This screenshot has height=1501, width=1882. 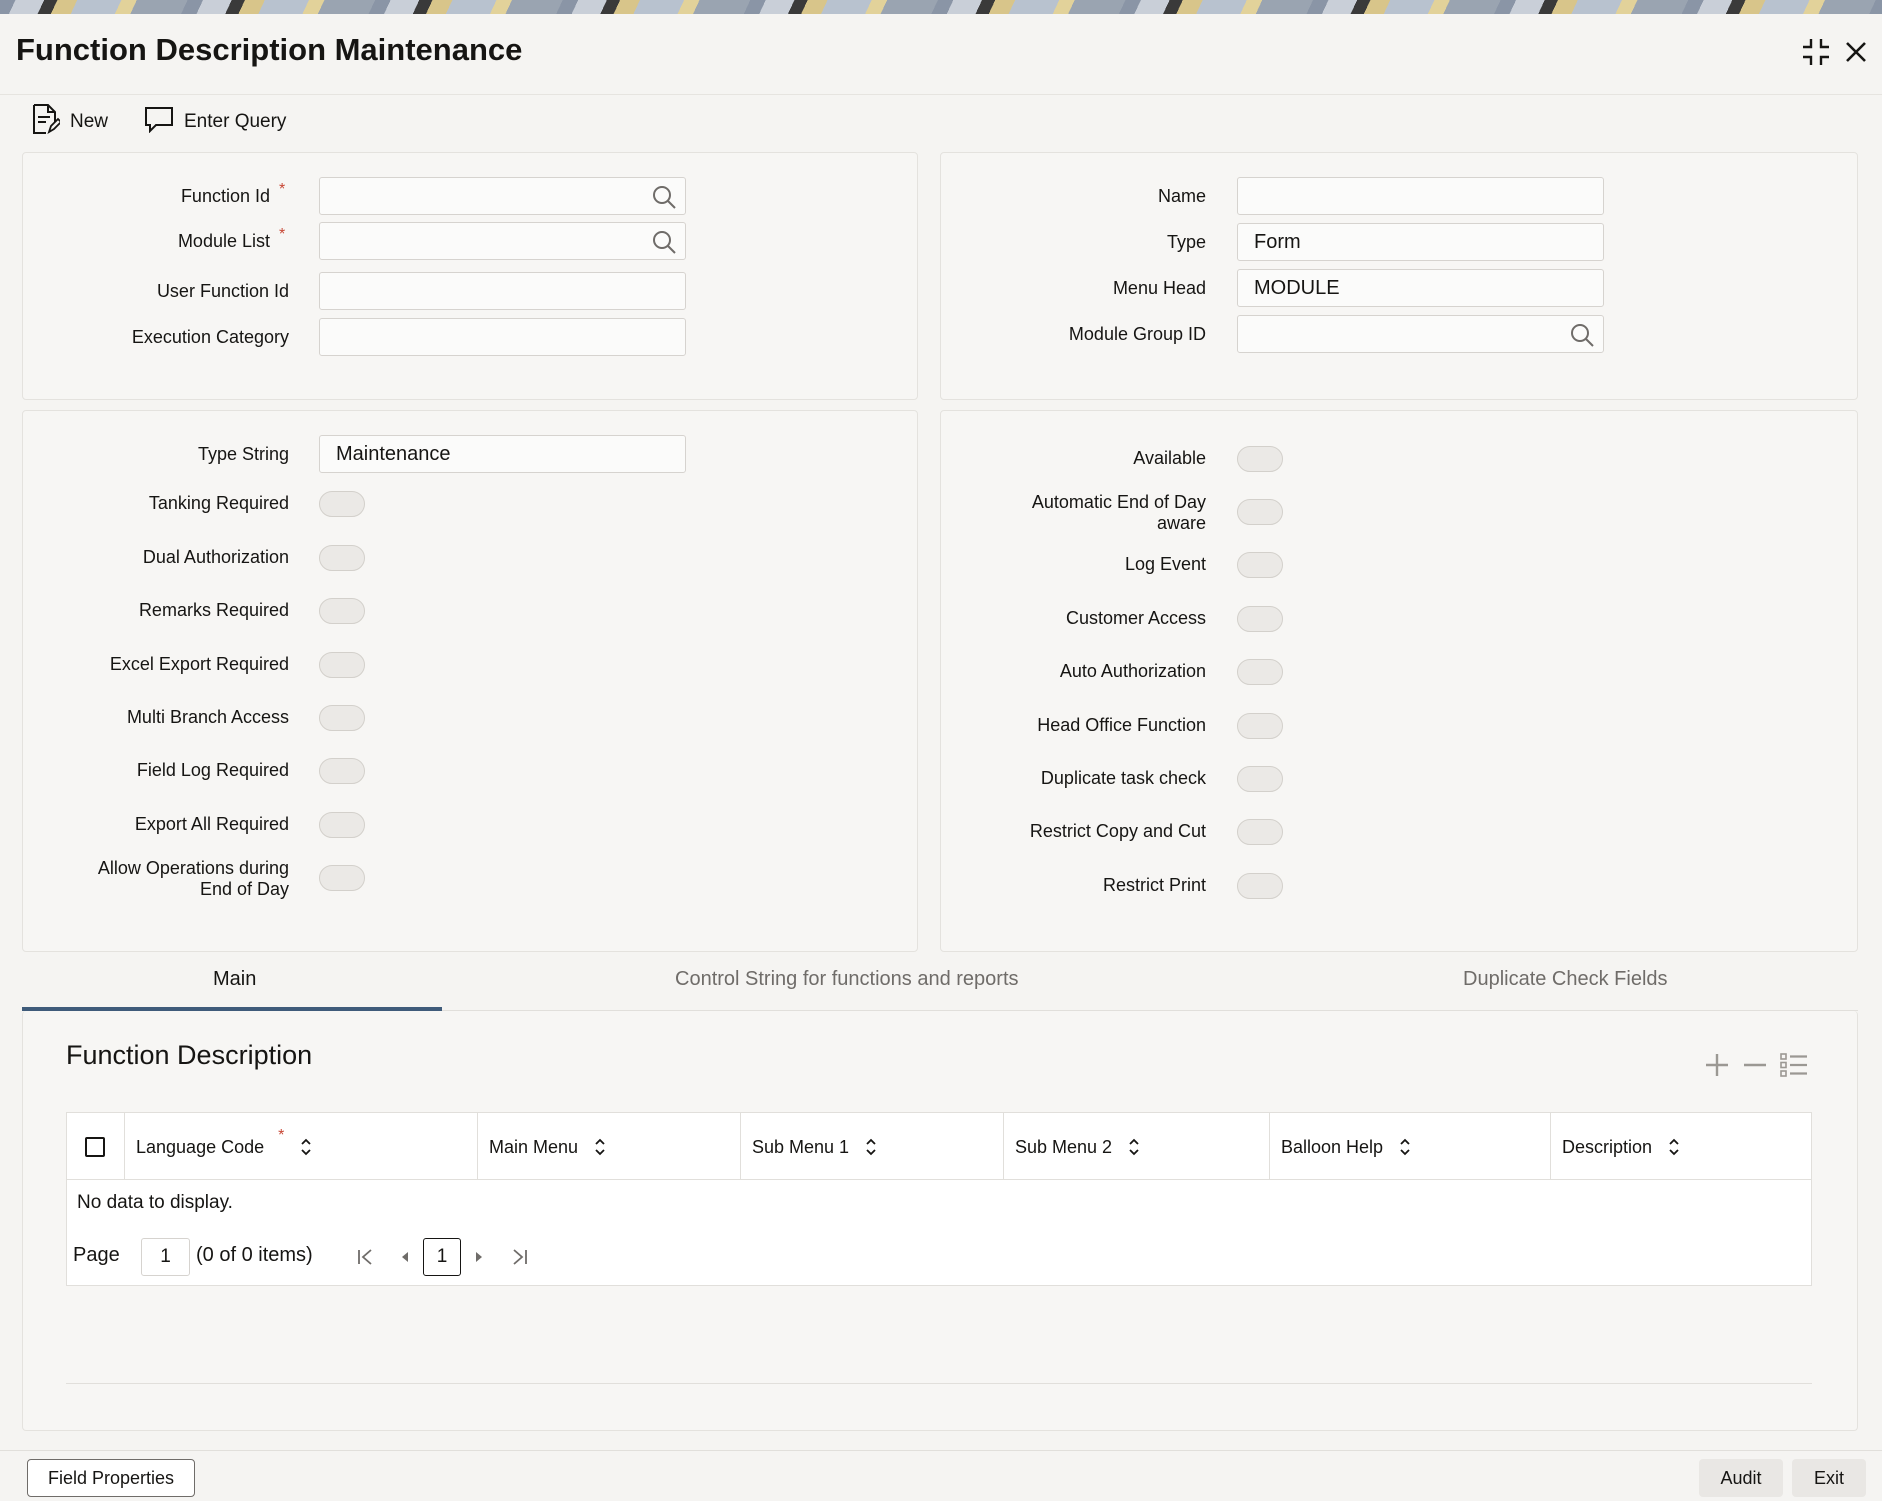 What do you see at coordinates (1260, 619) in the screenshot?
I see `customer-access-toggle` at bounding box center [1260, 619].